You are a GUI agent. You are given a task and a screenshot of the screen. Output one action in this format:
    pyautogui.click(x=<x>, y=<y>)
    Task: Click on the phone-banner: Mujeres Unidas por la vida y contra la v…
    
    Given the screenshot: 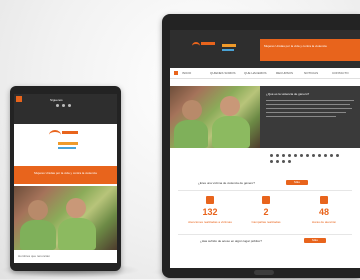 What is the action you would take?
    pyautogui.click(x=65, y=175)
    